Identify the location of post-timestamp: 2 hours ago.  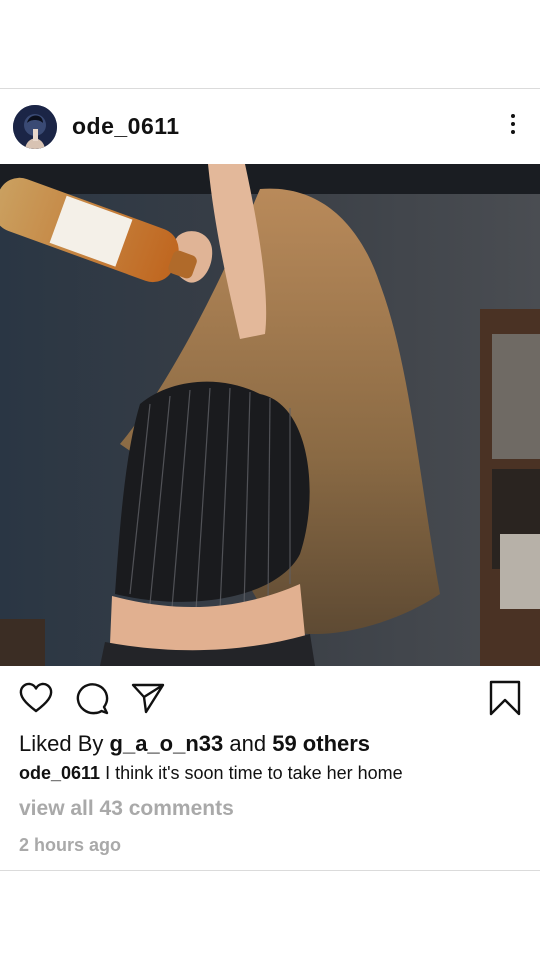
(70, 845).